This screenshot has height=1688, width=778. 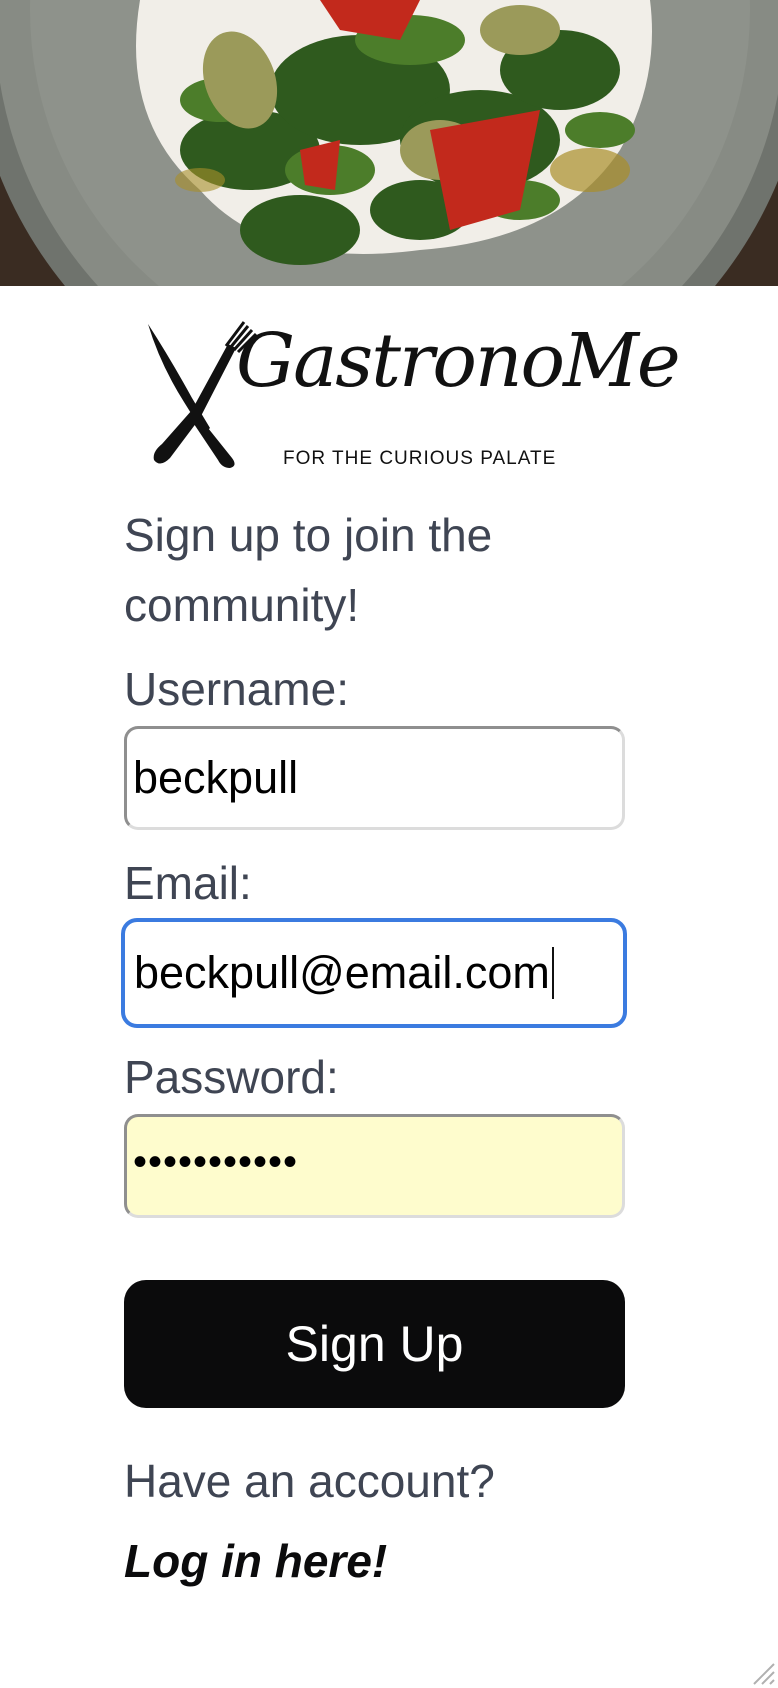 What do you see at coordinates (374, 1344) in the screenshot?
I see `sign-up-button: Sign Up` at bounding box center [374, 1344].